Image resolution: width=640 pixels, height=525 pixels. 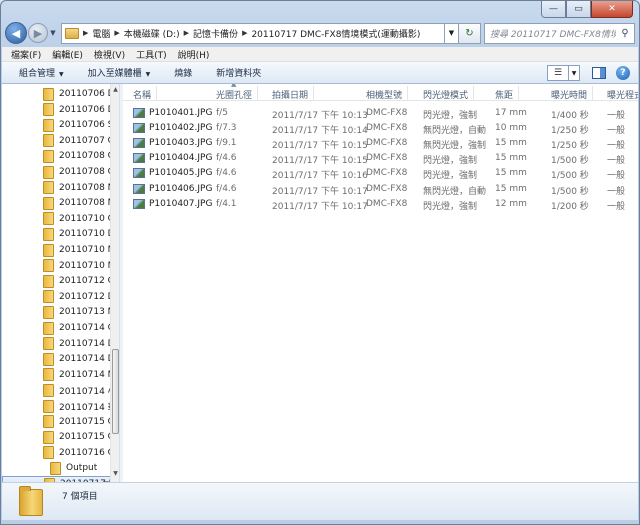 What do you see at coordinates (238, 72) in the screenshot?
I see `new-folder-button: 新增資料夾` at bounding box center [238, 72].